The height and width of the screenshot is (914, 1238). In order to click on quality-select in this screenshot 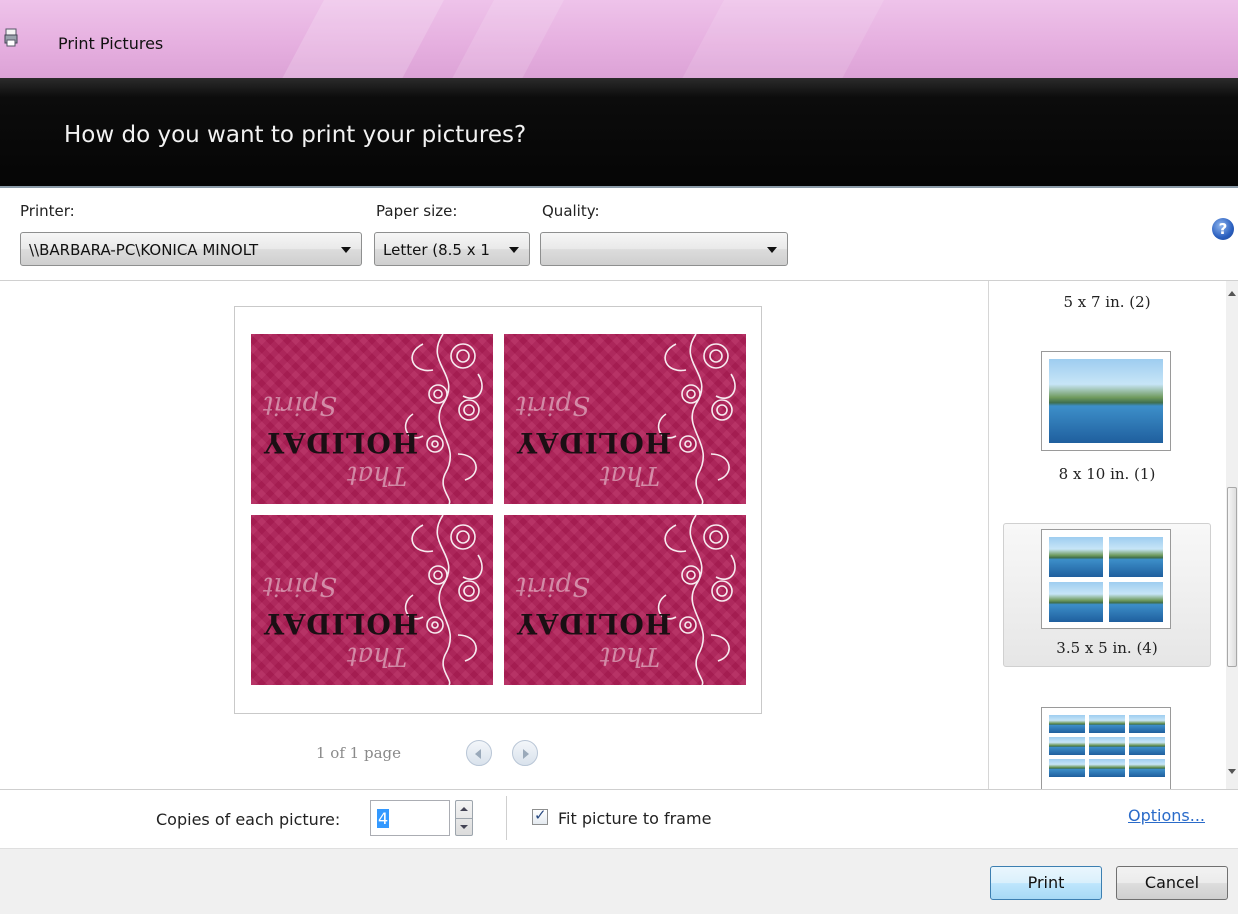, I will do `click(664, 249)`.